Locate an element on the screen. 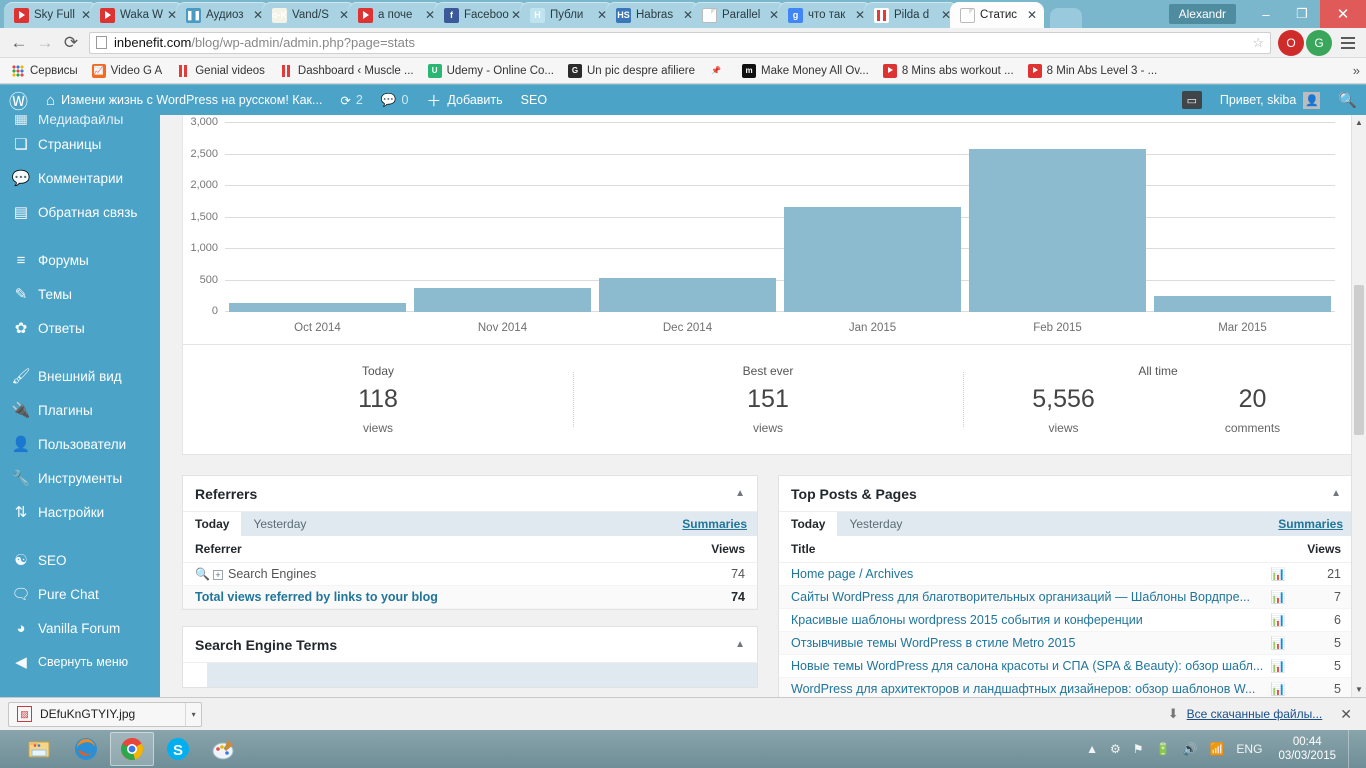 Image resolution: width=1366 pixels, height=768 pixels. page-info-icon is located at coordinates (101, 42).